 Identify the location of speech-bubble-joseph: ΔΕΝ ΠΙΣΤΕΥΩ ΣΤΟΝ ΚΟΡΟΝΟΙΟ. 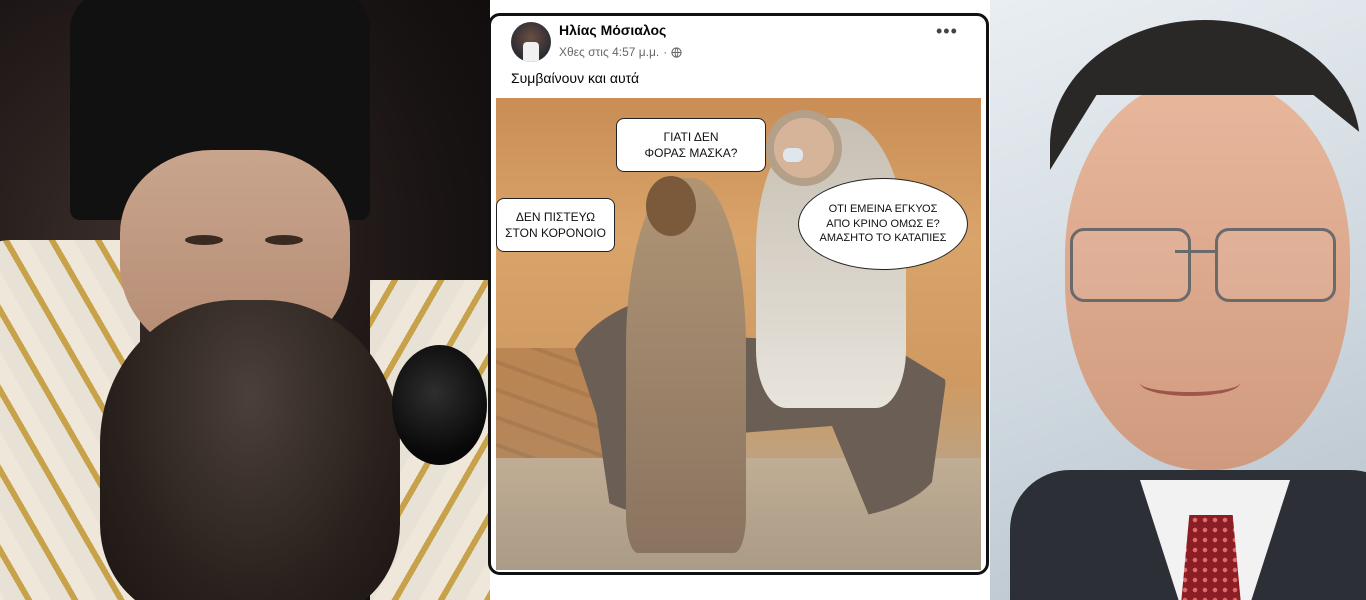
(555, 225).